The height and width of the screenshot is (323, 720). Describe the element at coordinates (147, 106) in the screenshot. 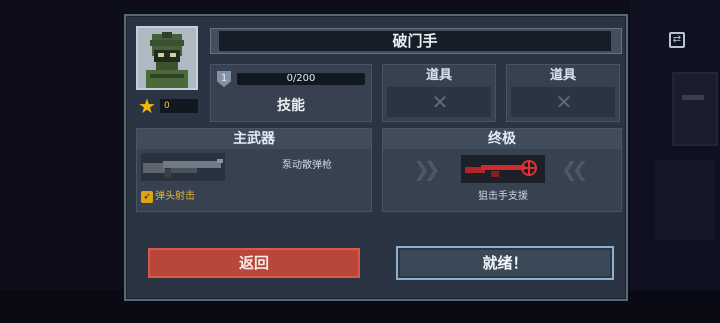

I see `star-icon: ★` at that location.